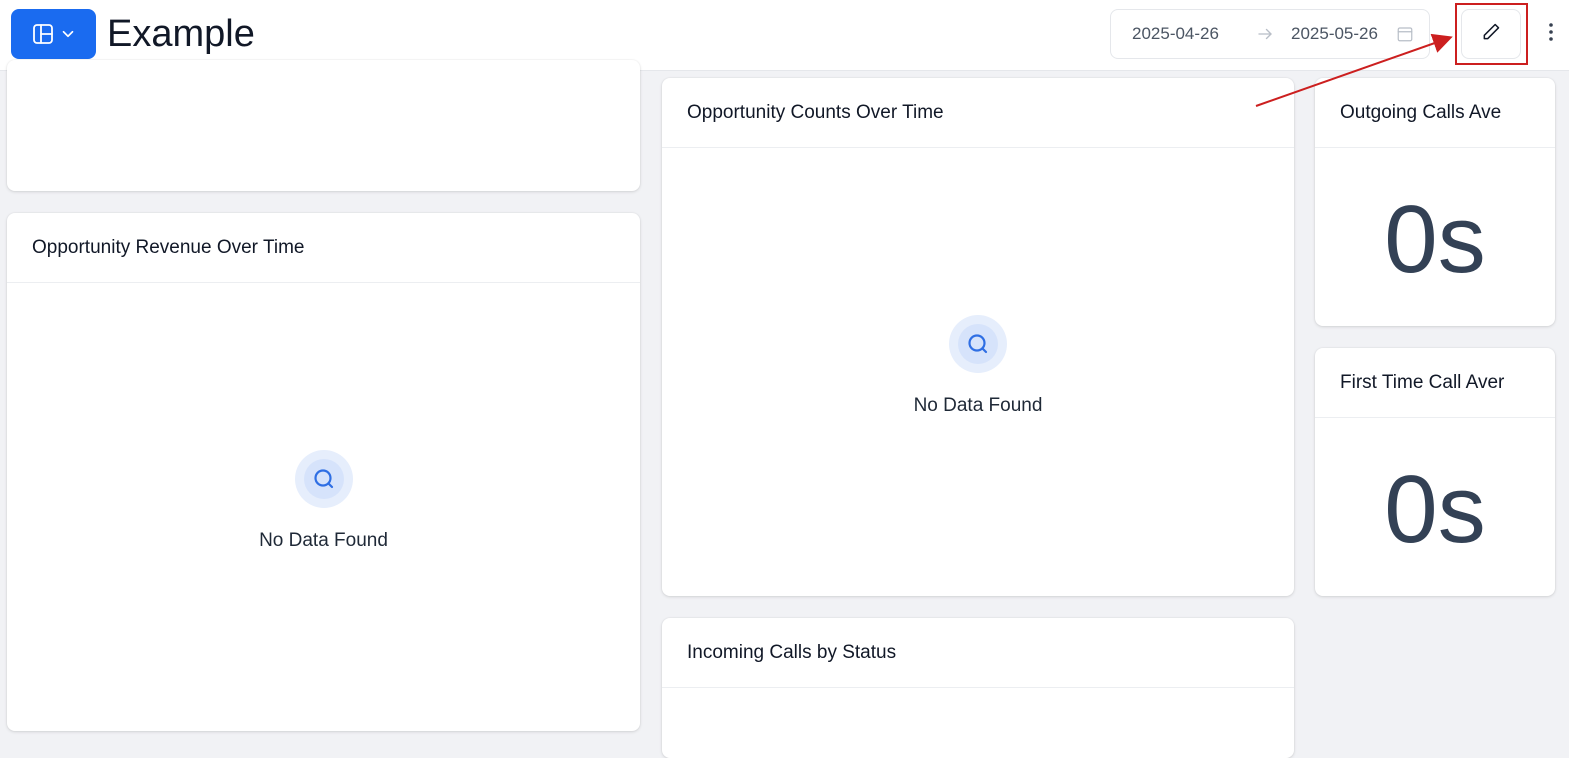 This screenshot has width=1569, height=758. I want to click on chevron-down-icon, so click(68, 34).